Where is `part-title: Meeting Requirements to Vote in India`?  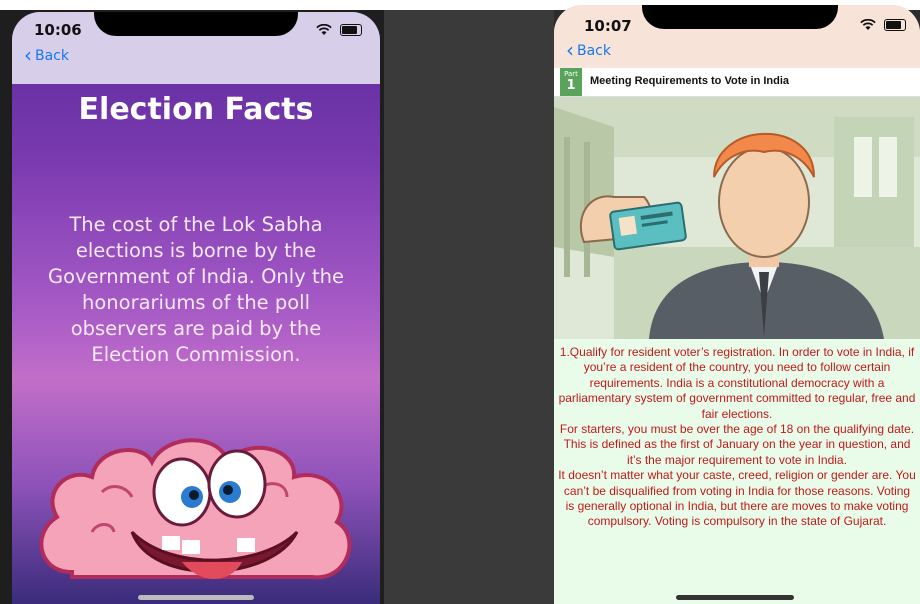 part-title: Meeting Requirements to Vote in India is located at coordinates (690, 81).